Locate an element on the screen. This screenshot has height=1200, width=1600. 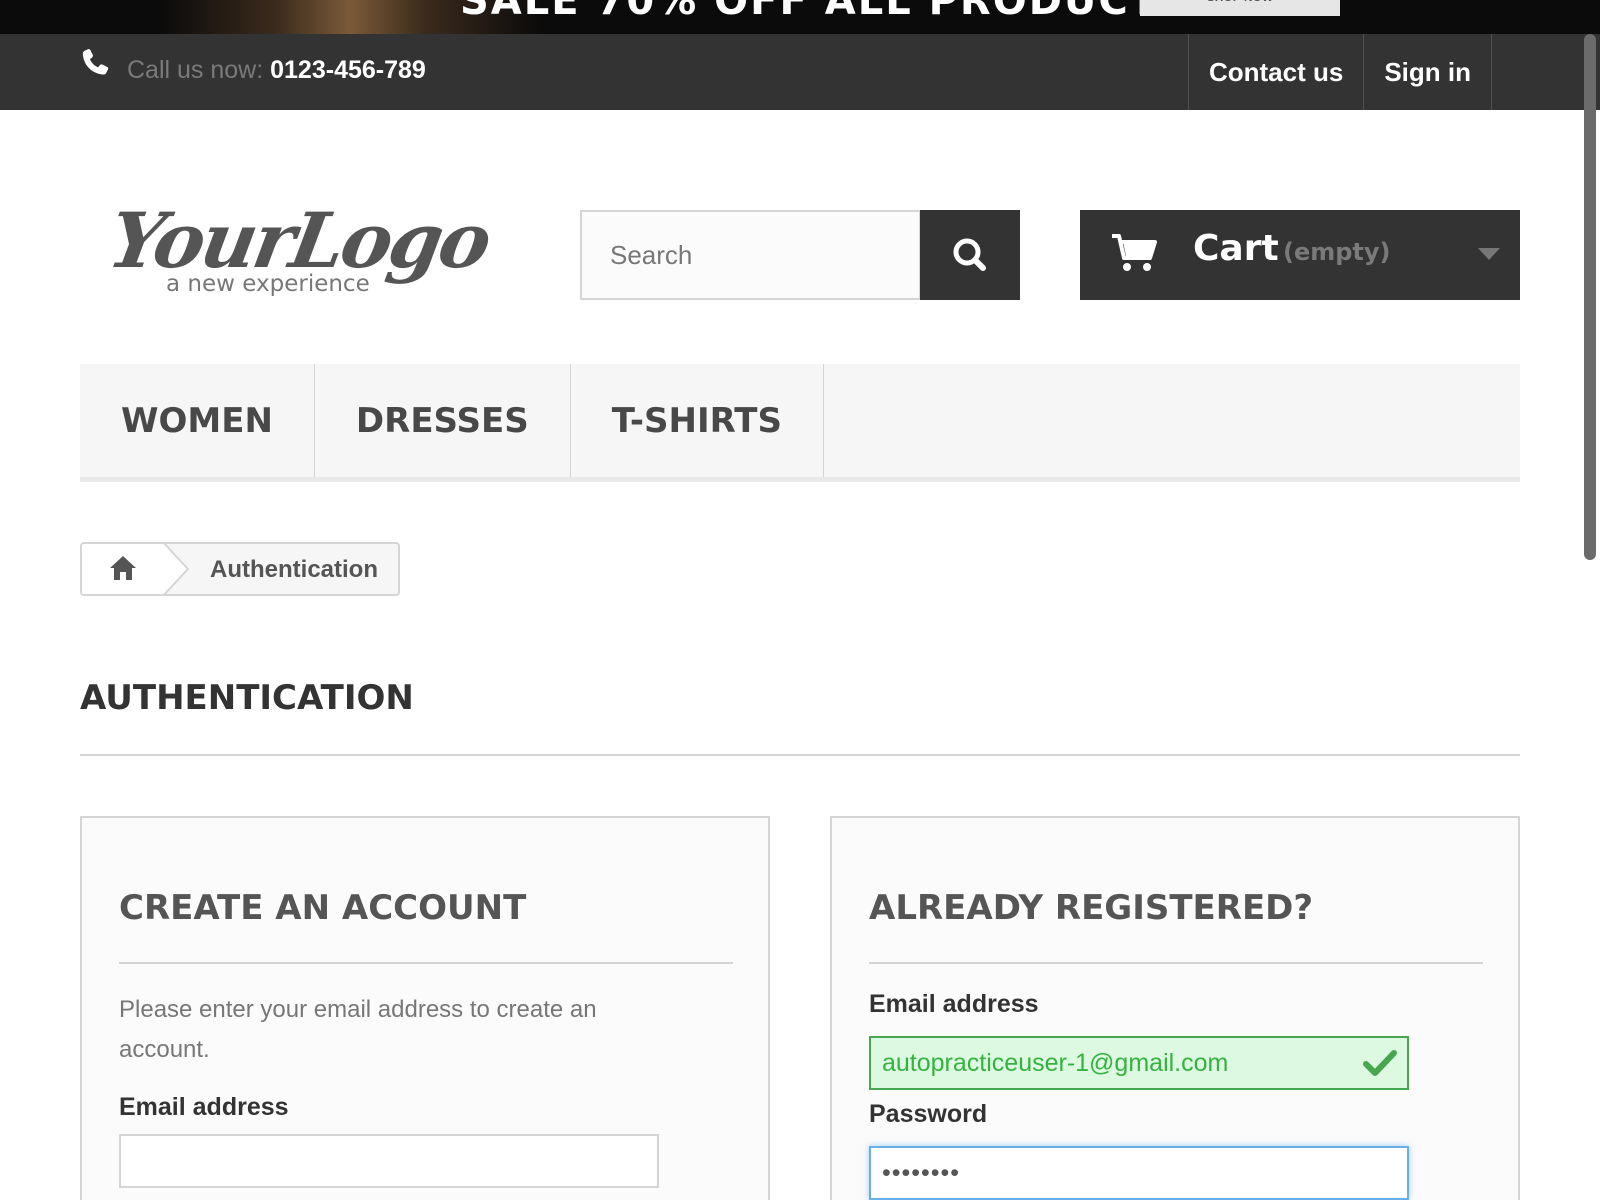
promo-shop-button: SHOP NOW is located at coordinates (1240, 8).